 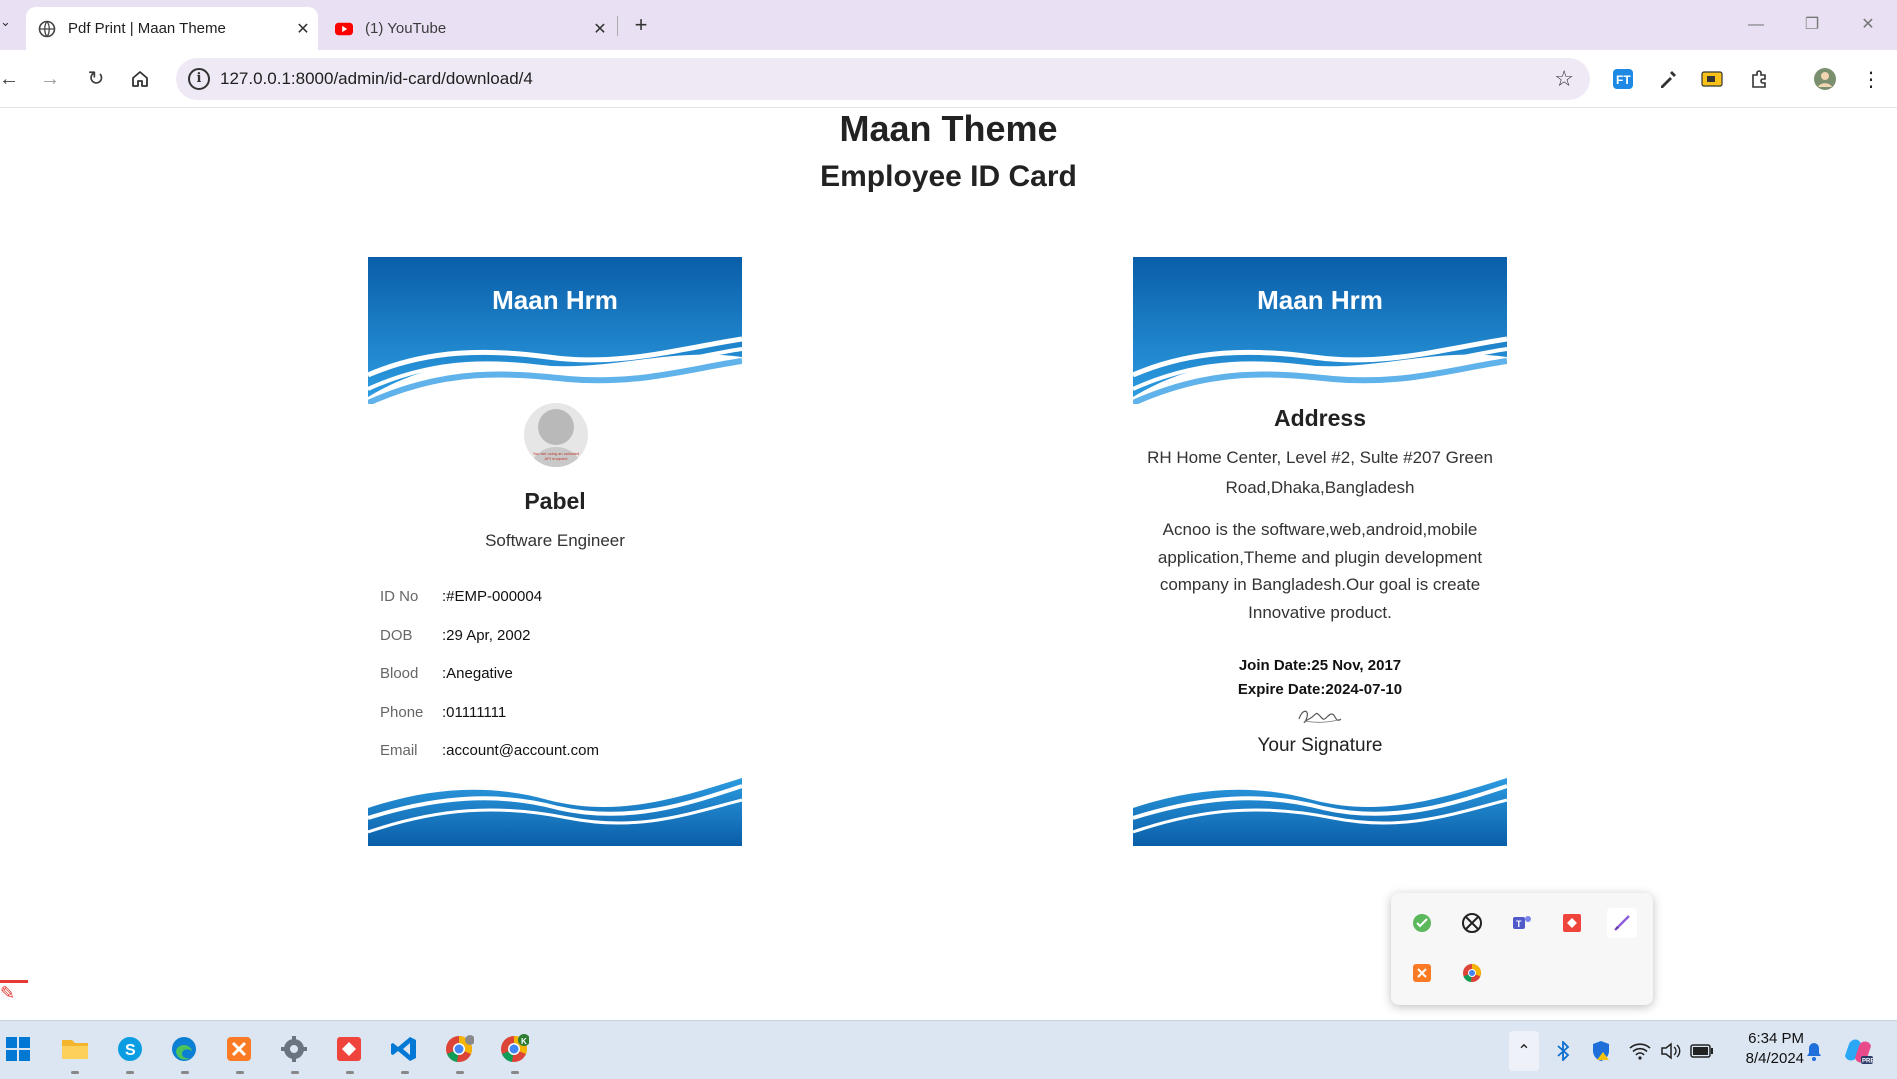 What do you see at coordinates (96, 79) in the screenshot?
I see `reload-icon: ↻` at bounding box center [96, 79].